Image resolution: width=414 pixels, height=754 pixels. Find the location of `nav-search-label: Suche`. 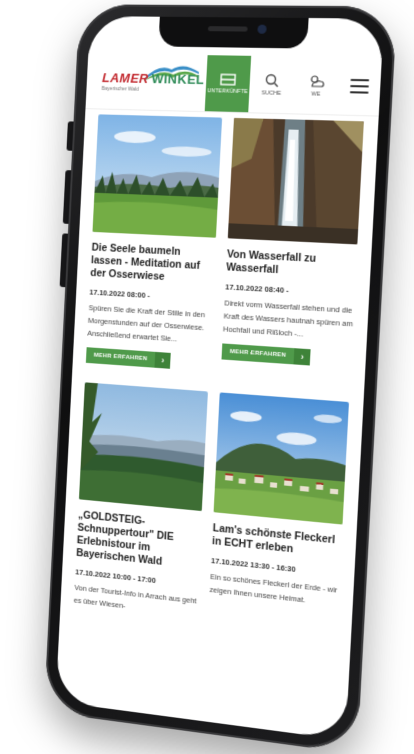

nav-search-label: Suche is located at coordinates (271, 93).